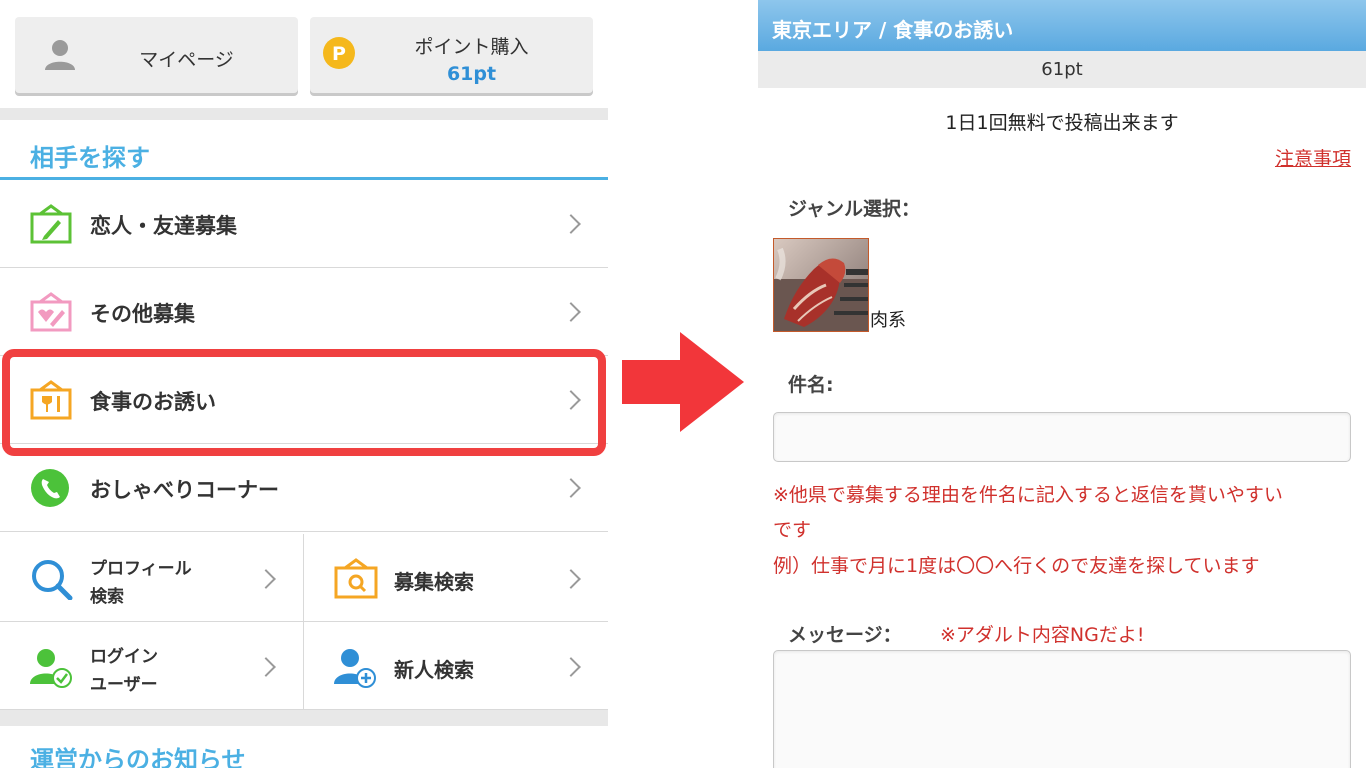 The height and width of the screenshot is (768, 1366). Describe the element at coordinates (1028, 495) in the screenshot. I see `subject-hint-line1: ※他県で募集する理由を件名に記入すると返信を貰いやすい` at that location.